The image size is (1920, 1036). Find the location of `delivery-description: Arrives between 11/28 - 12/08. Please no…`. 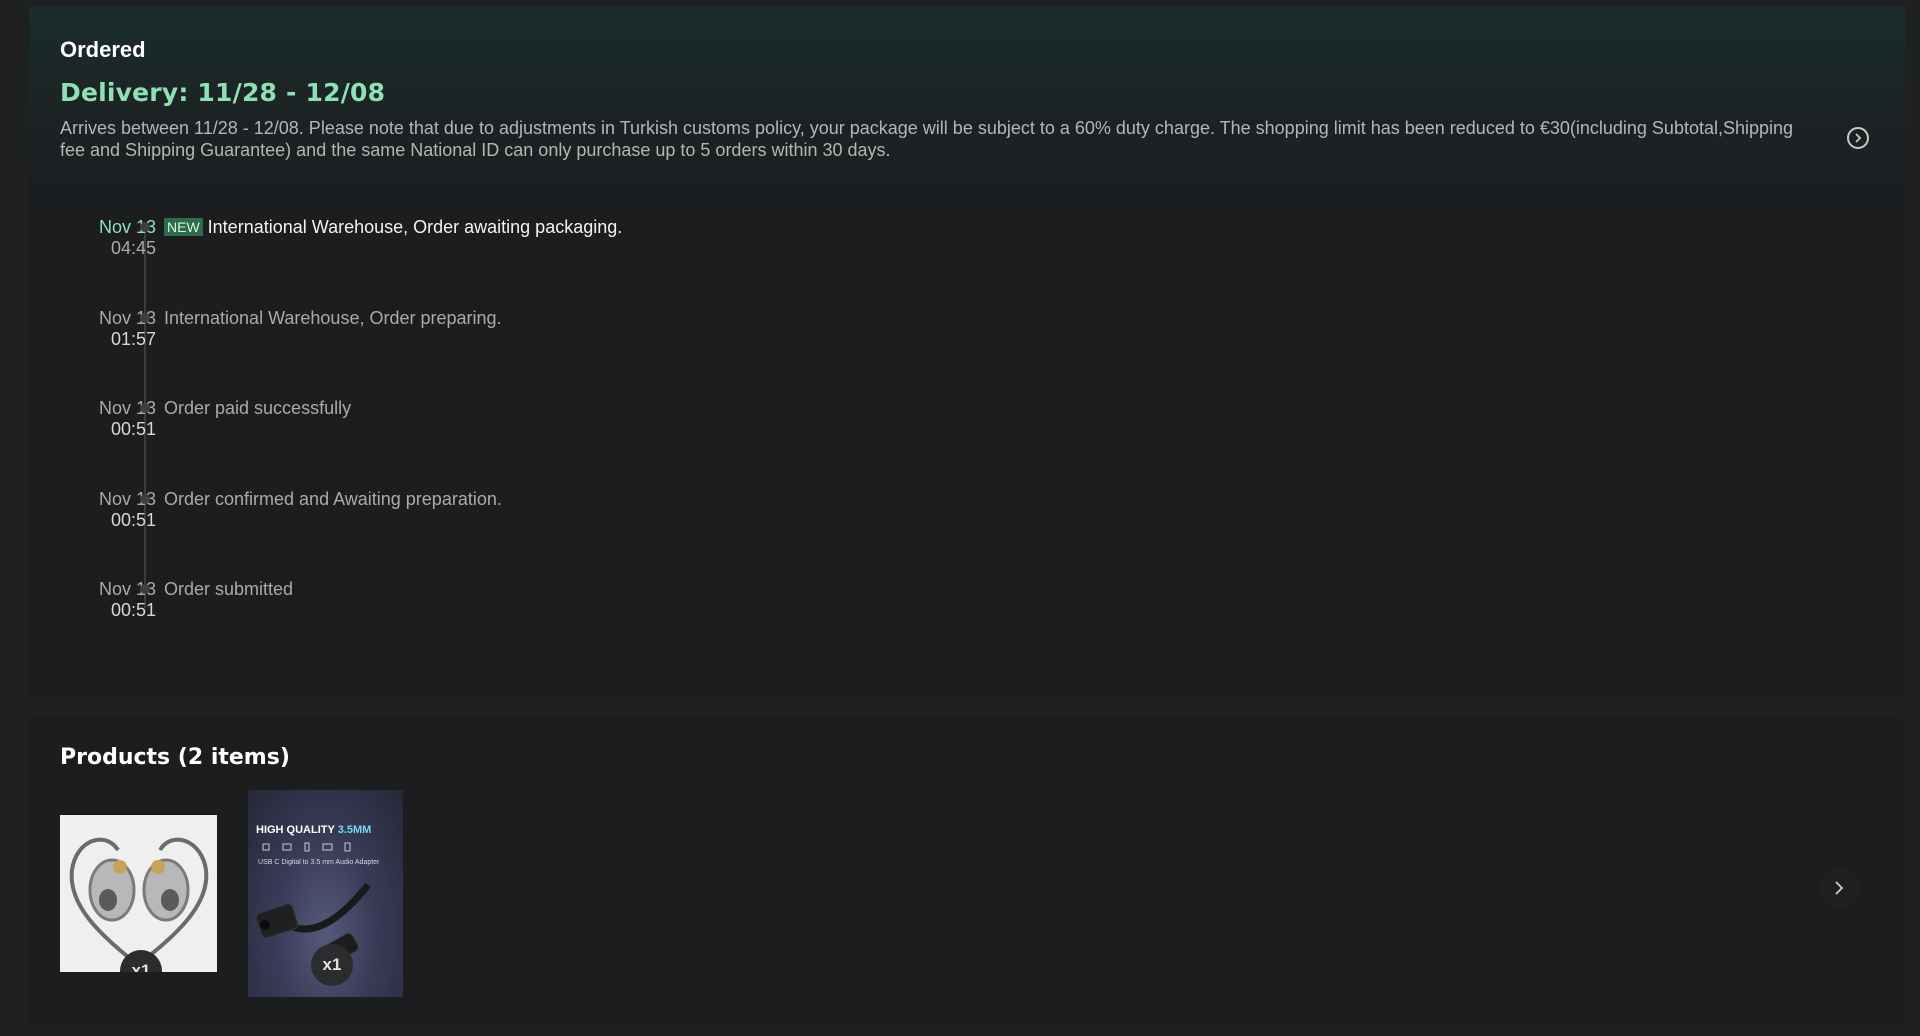

delivery-description: Arrives between 11/28 - 12/08. Please no… is located at coordinates (927, 139).